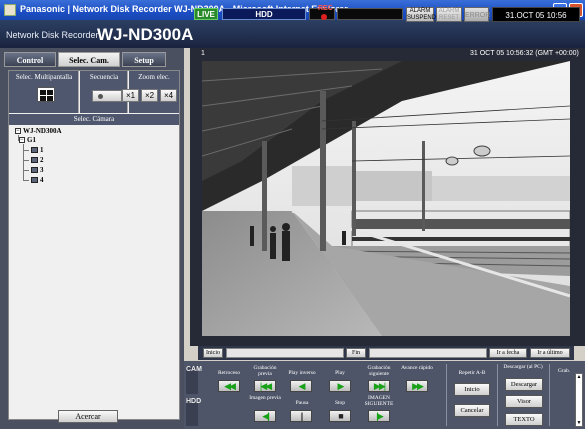 This screenshot has height=429, width=585. Describe the element at coordinates (203, 53) in the screenshot. I see `camera-number: 1` at that location.